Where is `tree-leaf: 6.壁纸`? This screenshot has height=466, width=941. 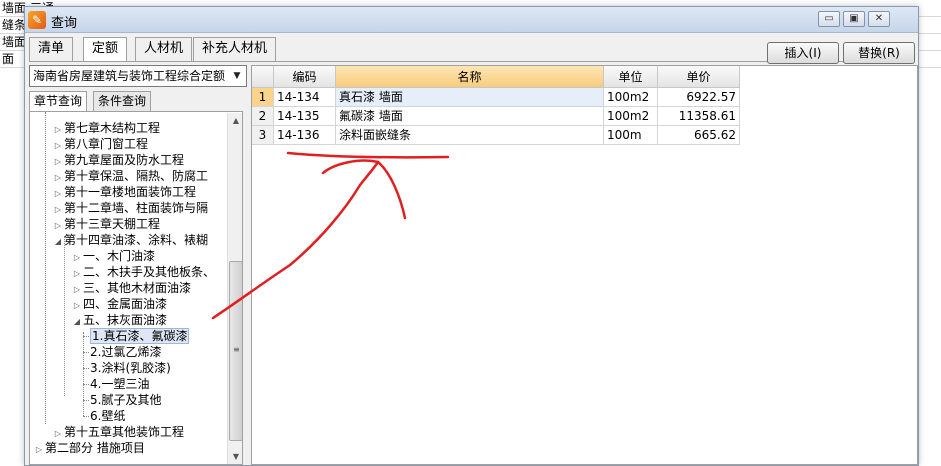 tree-leaf: 6.壁纸 is located at coordinates (107, 416).